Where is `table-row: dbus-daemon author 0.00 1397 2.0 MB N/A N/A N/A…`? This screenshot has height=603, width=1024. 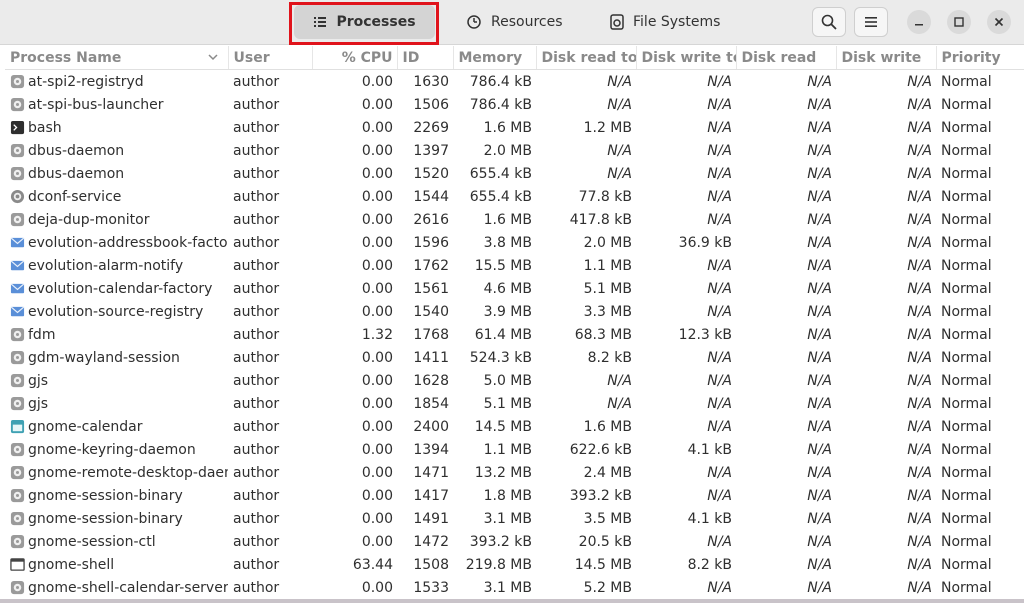 table-row: dbus-daemon author 0.00 1397 2.0 MB N/A N/A N/A… is located at coordinates (514, 150).